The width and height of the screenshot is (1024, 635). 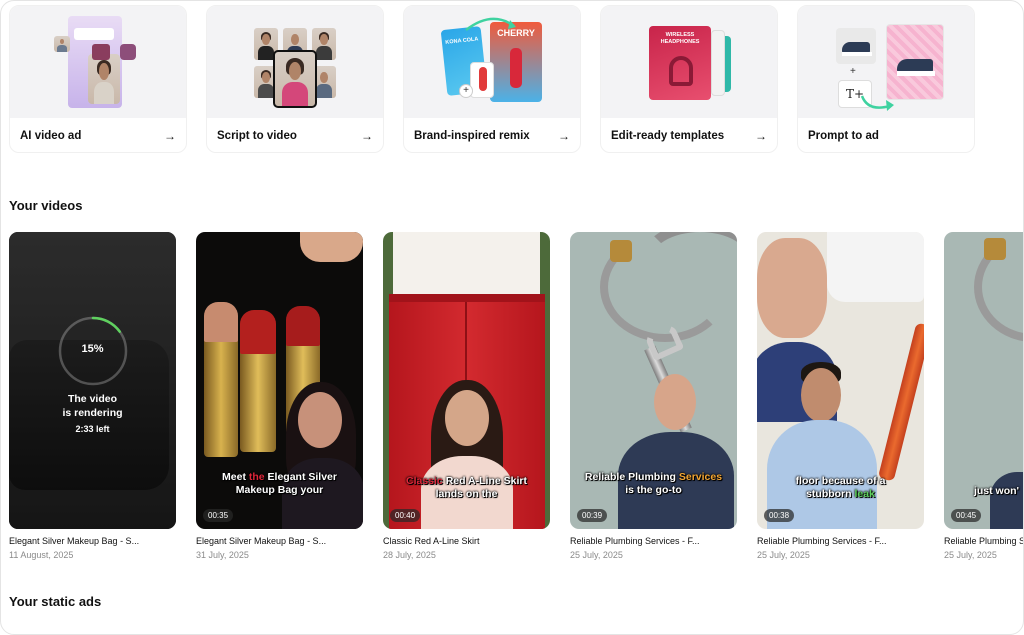 I want to click on feature-thumb-script-to-video, so click(x=295, y=62).